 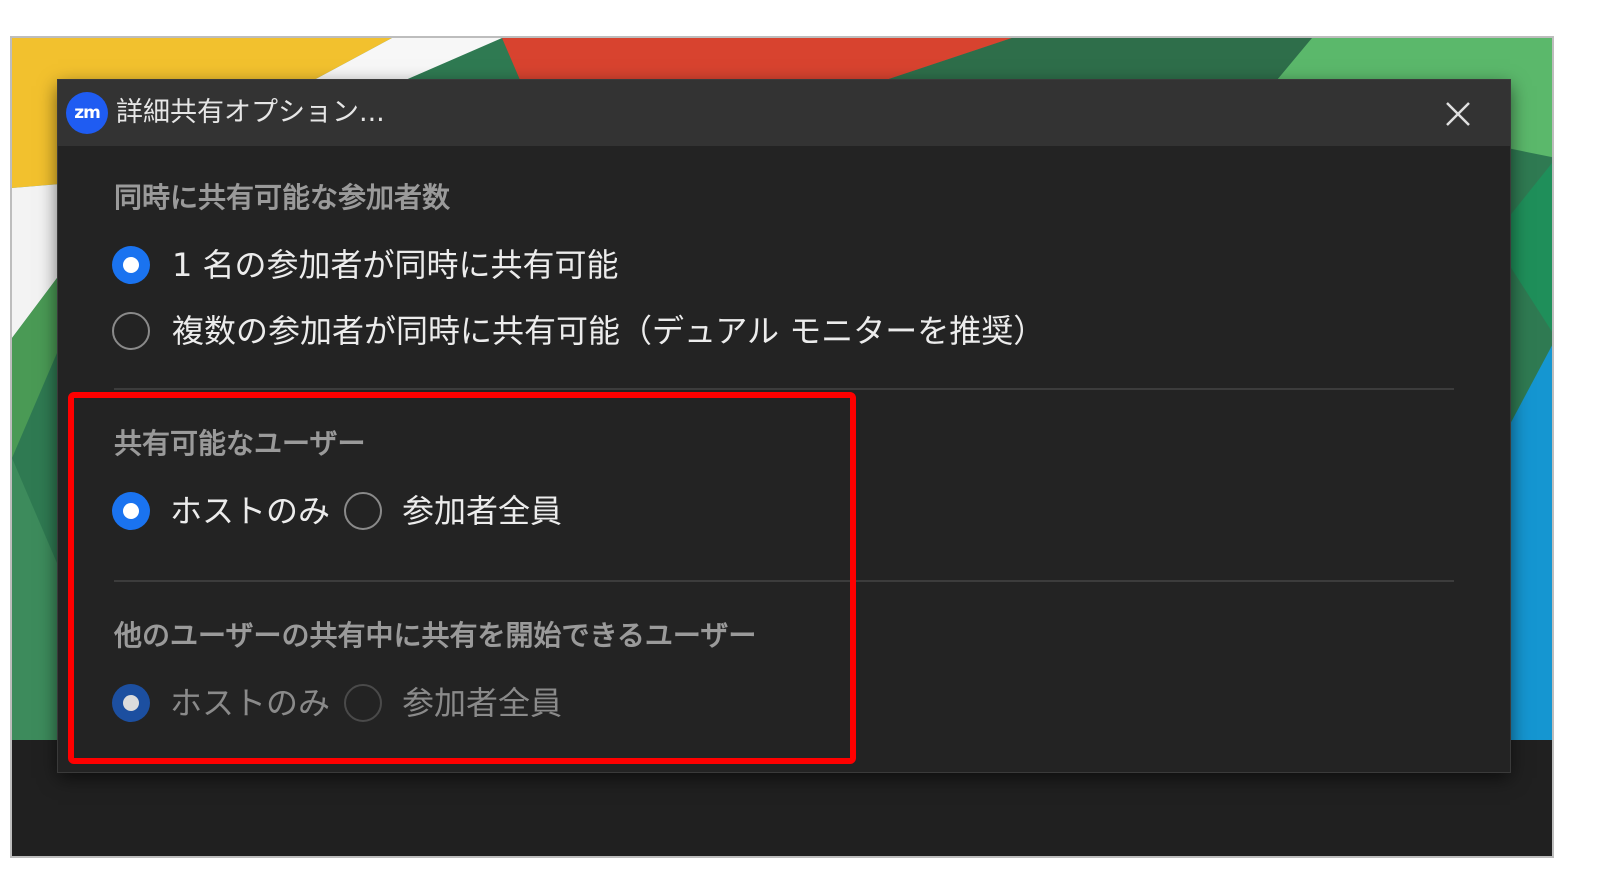 I want to click on zoom-logo-icon: zm, so click(x=87, y=113).